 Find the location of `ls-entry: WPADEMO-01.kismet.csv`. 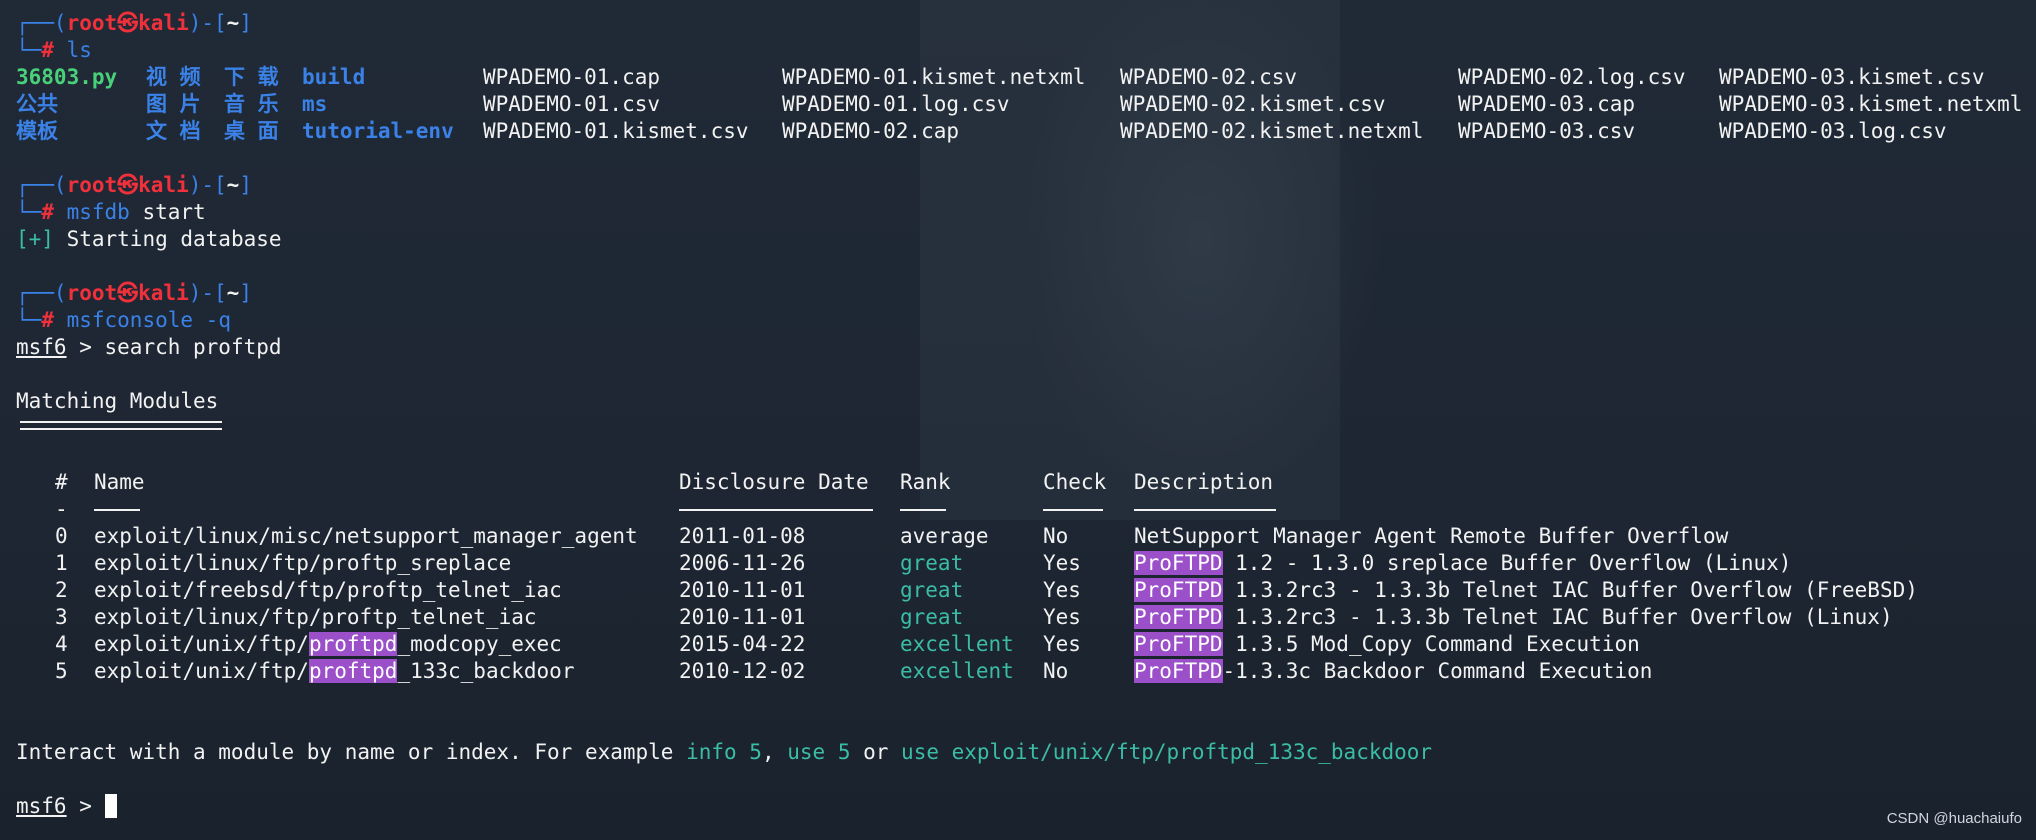

ls-entry: WPADEMO-01.kismet.csv is located at coordinates (616, 131).